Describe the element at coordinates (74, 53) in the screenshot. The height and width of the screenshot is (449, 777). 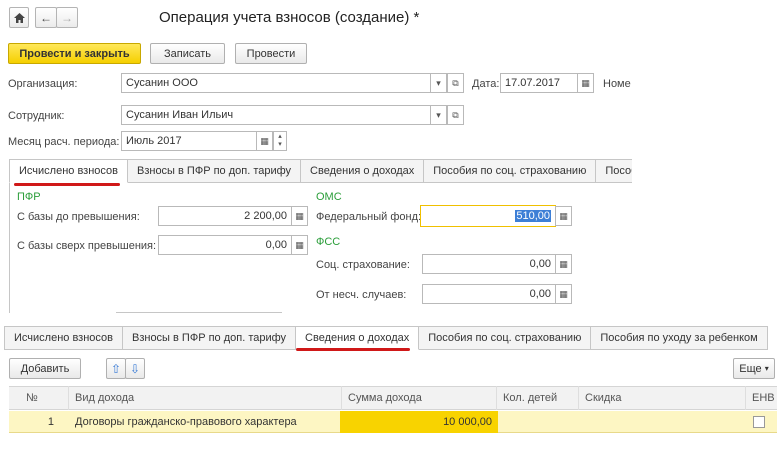
I see `post-and-close-button: Провести и закрыть` at that location.